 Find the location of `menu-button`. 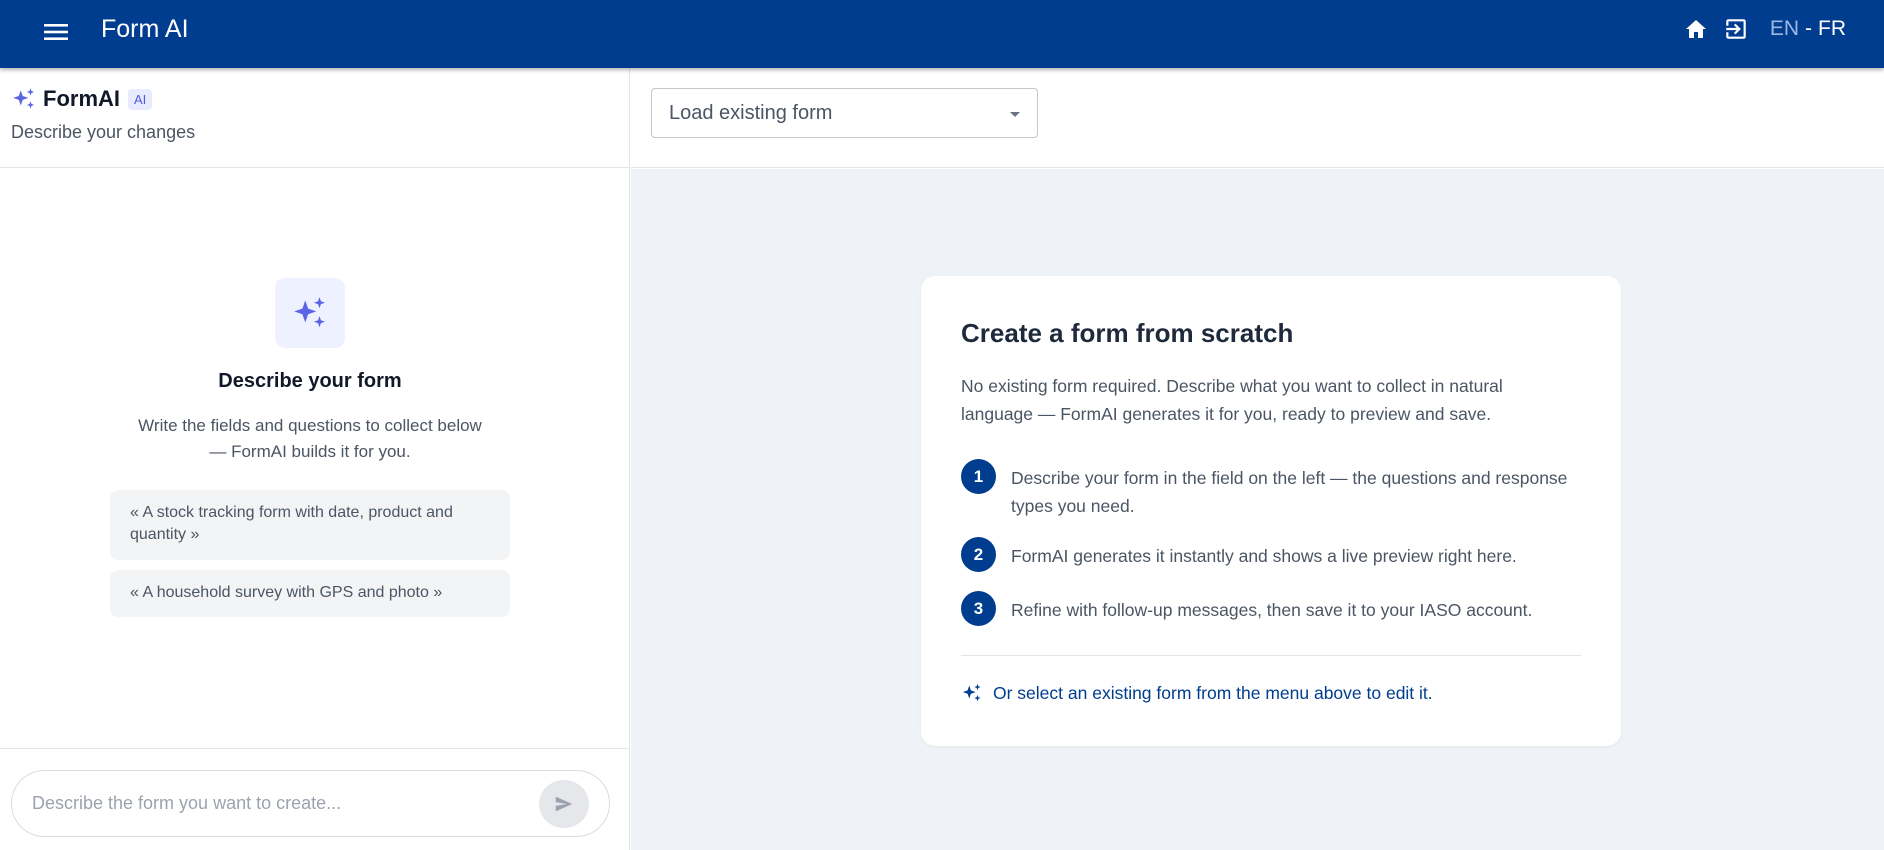

menu-button is located at coordinates (56, 32).